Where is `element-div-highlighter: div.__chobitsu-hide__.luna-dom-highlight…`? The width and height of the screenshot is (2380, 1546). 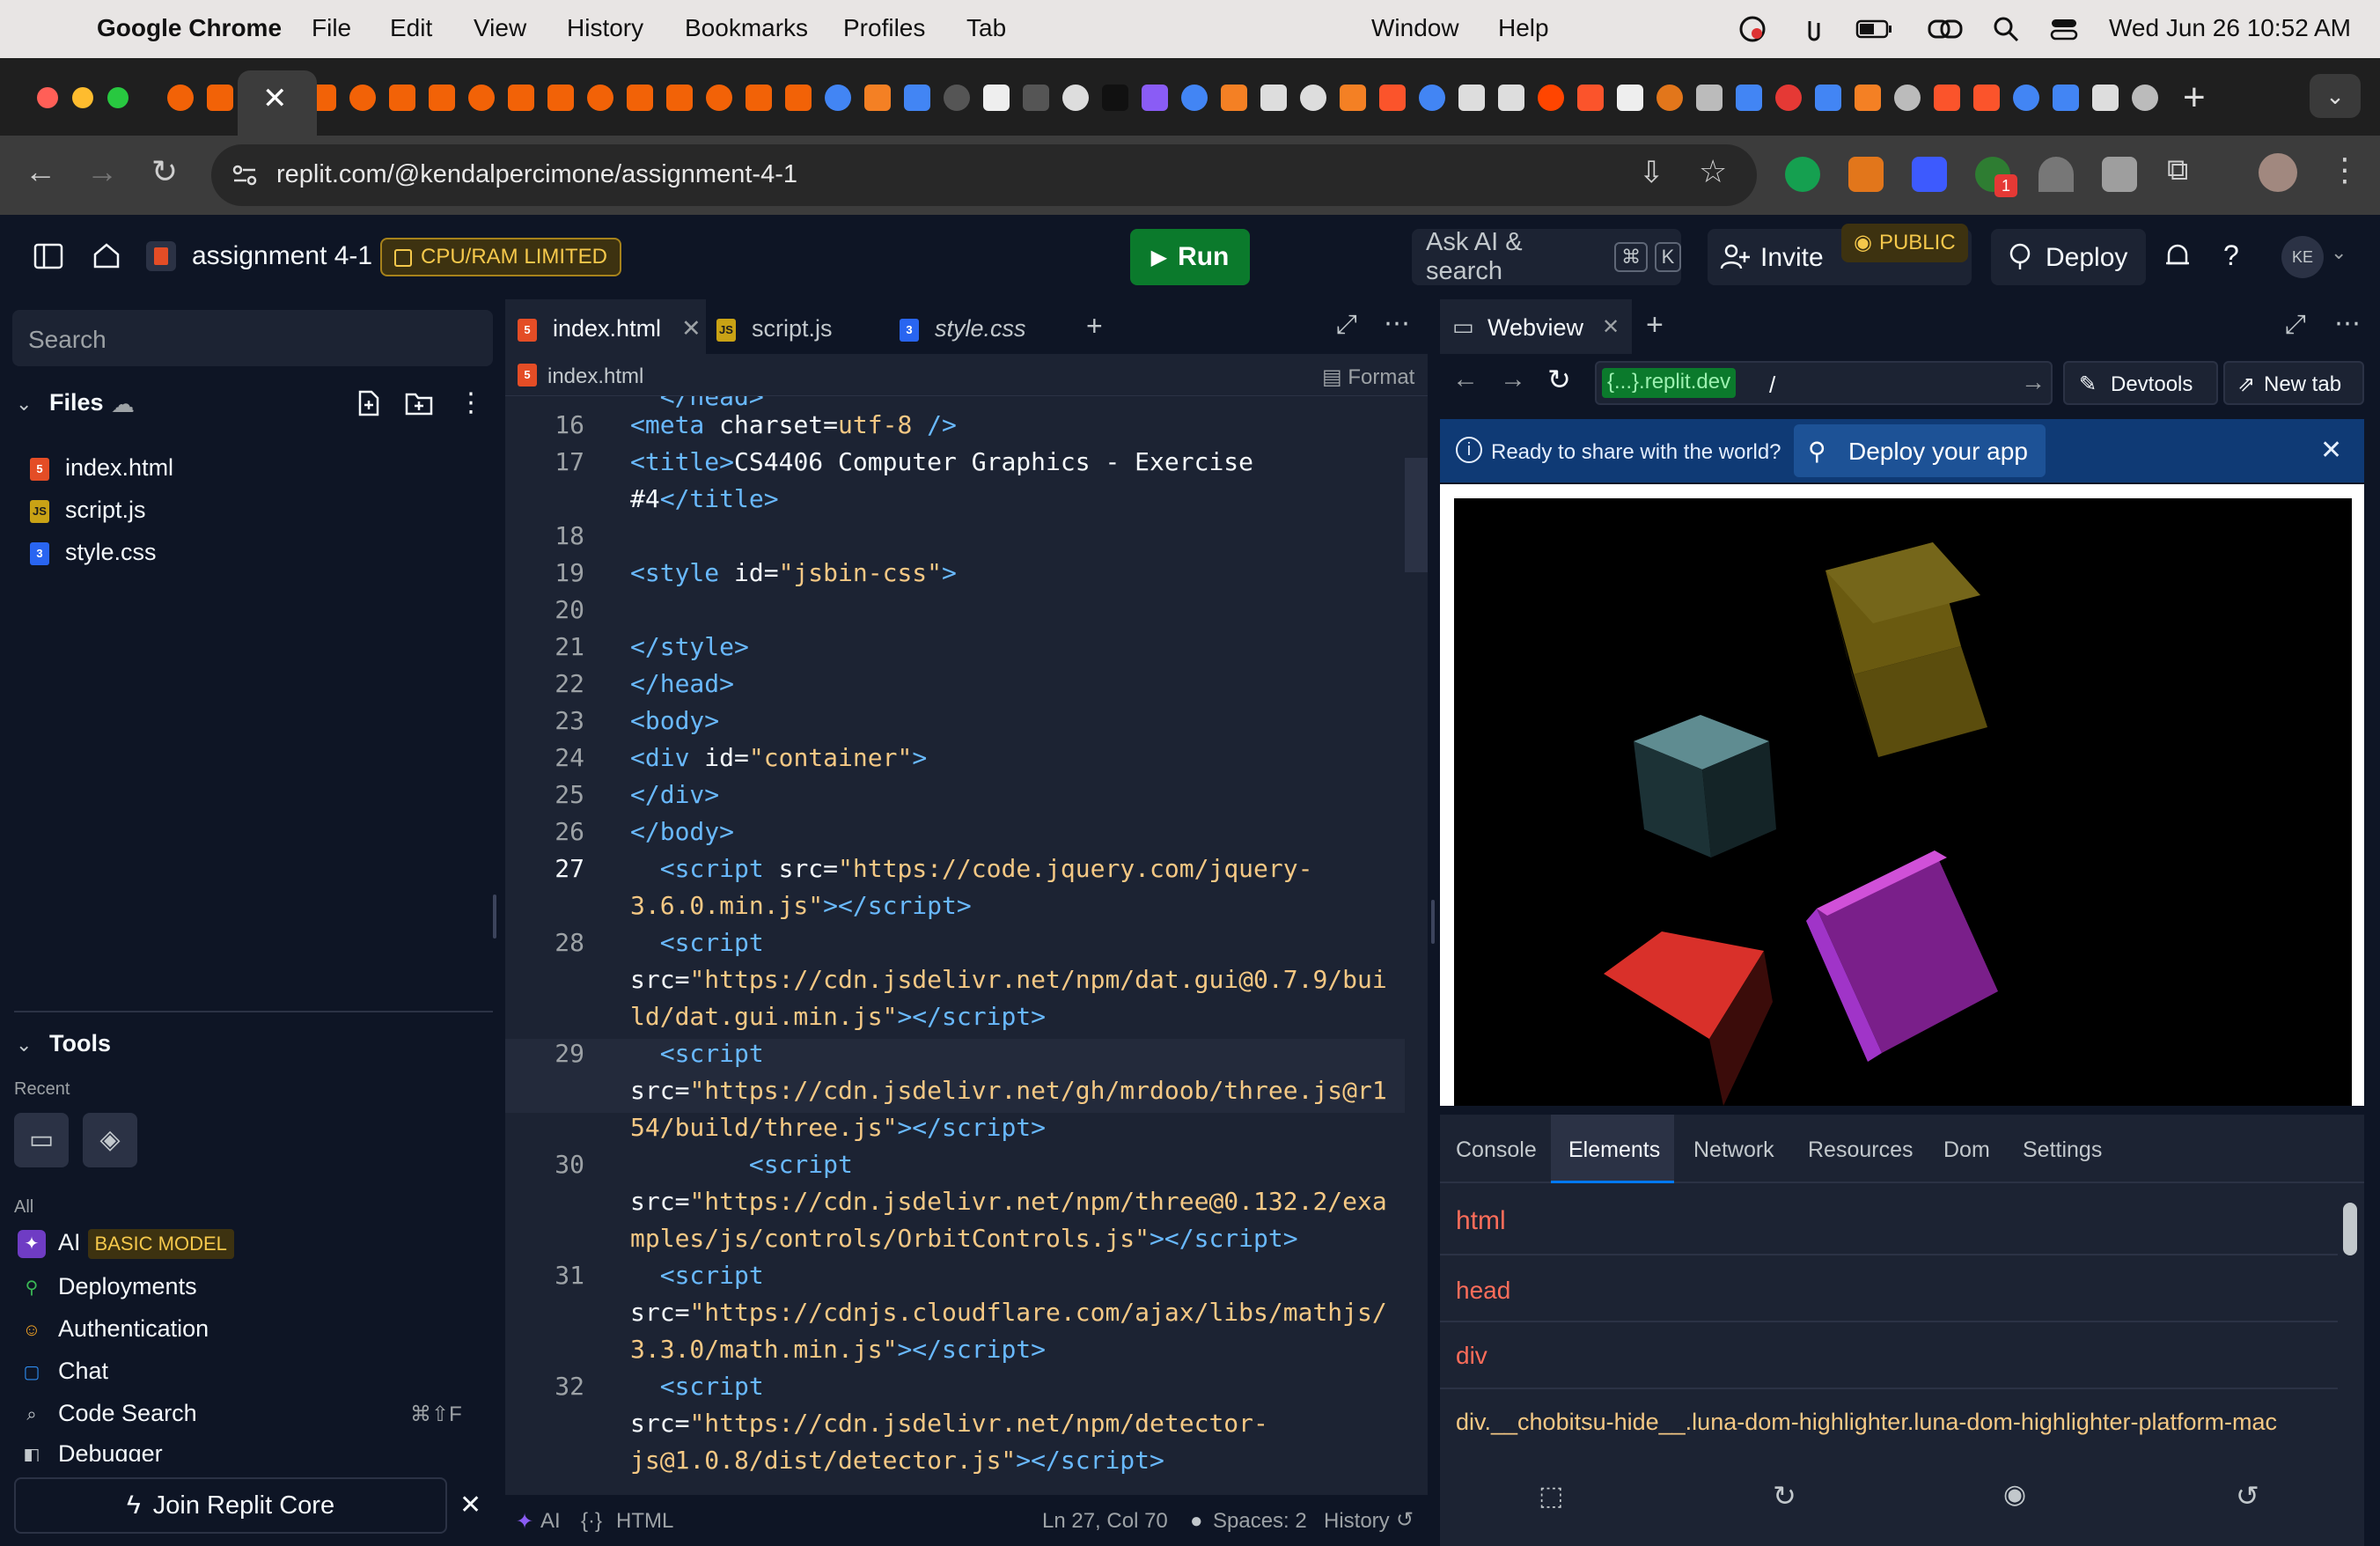
element-div-highlighter: div.__chobitsu-hide__.luna-dom-highlight… is located at coordinates (1866, 1422).